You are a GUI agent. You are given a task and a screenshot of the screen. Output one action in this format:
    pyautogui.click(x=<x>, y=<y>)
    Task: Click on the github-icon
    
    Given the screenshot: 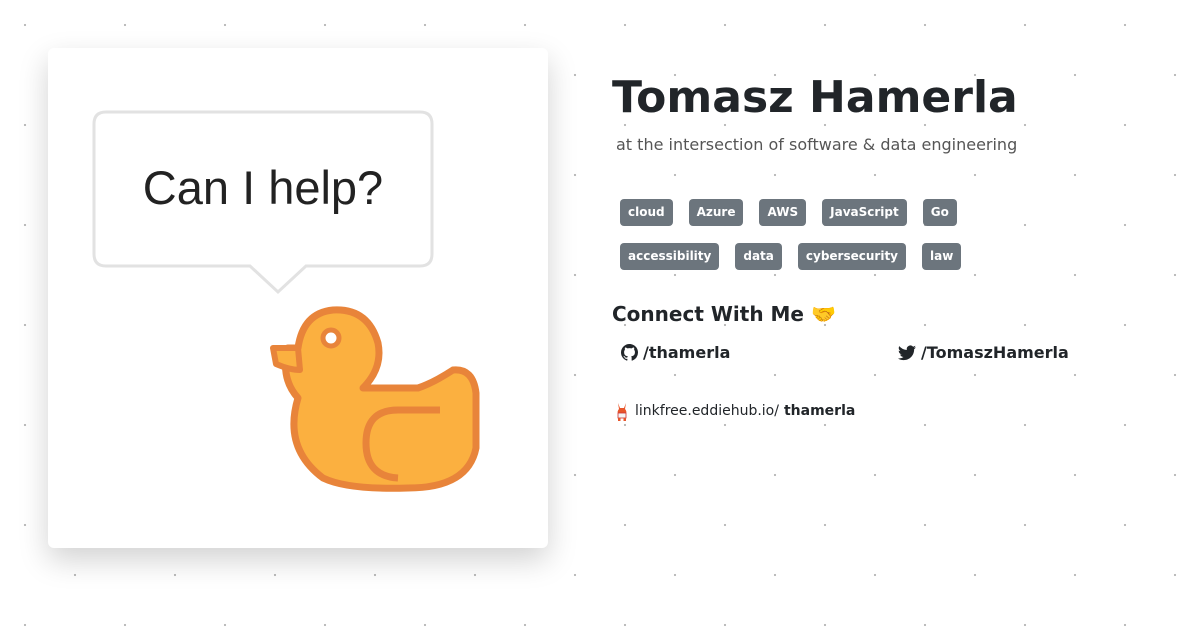 What is the action you would take?
    pyautogui.click(x=629, y=352)
    